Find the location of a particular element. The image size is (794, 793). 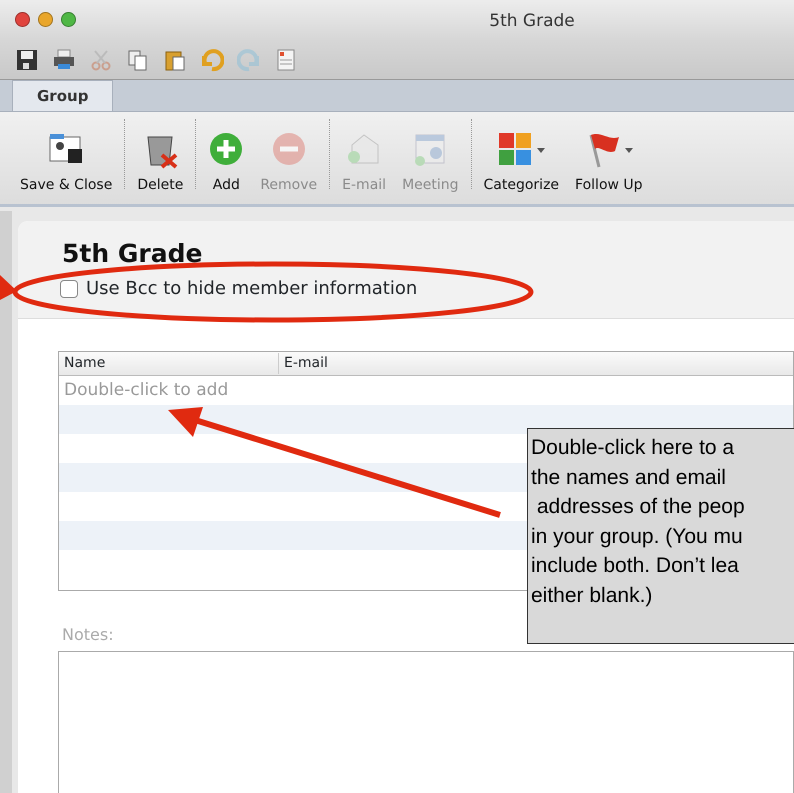

bcc-label: Use Bcc to hide member information is located at coordinates (252, 289).